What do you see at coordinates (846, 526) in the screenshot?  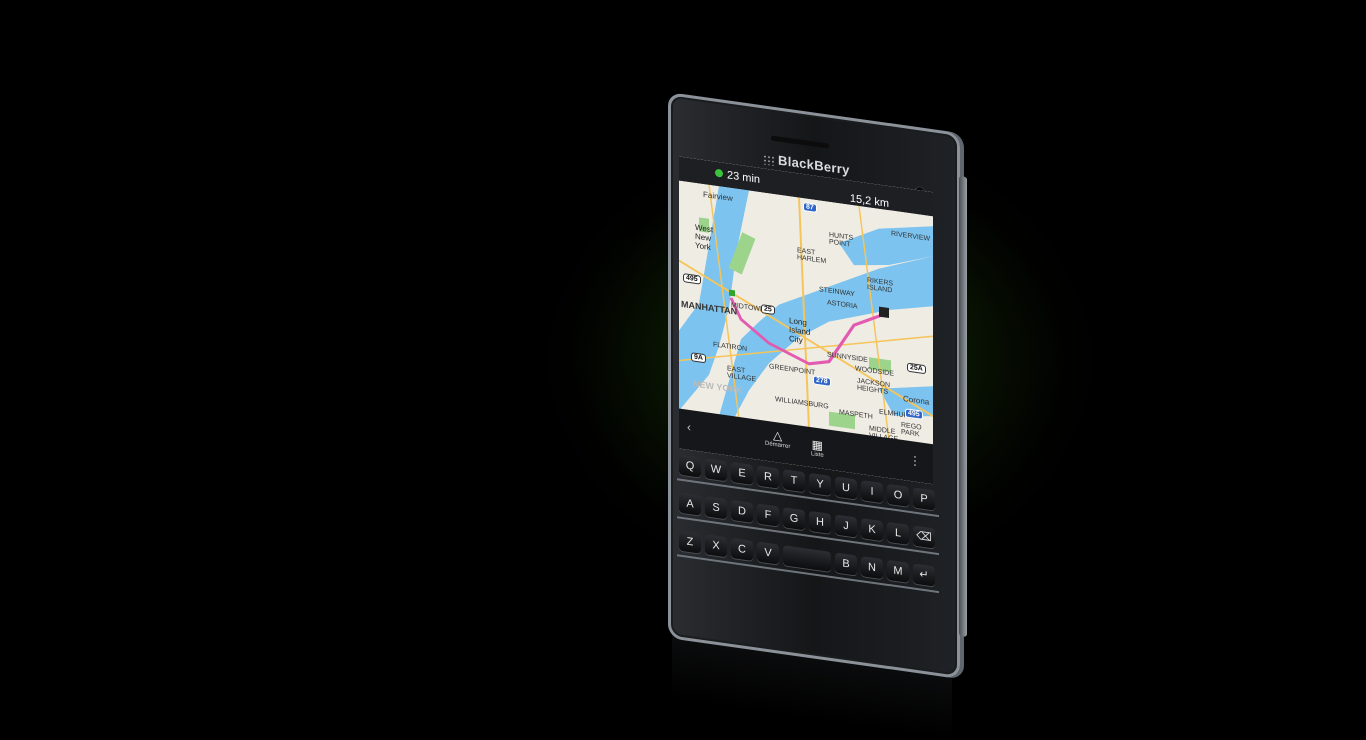 I see `key-j: J` at bounding box center [846, 526].